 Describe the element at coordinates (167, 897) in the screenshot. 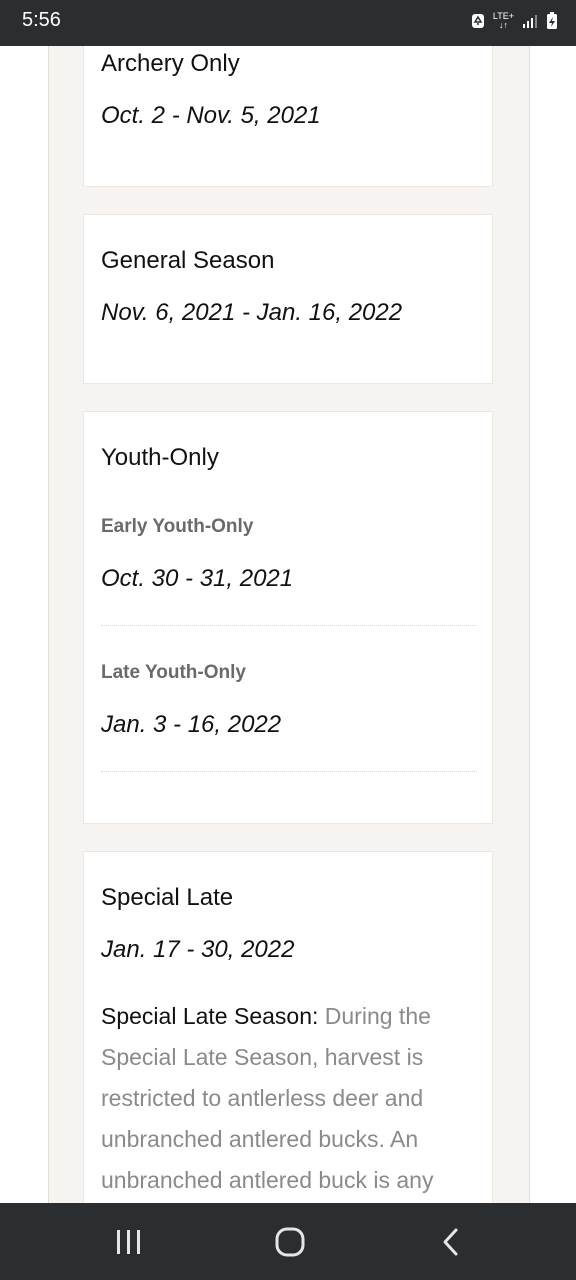

I see `season-title: Special Late` at that location.